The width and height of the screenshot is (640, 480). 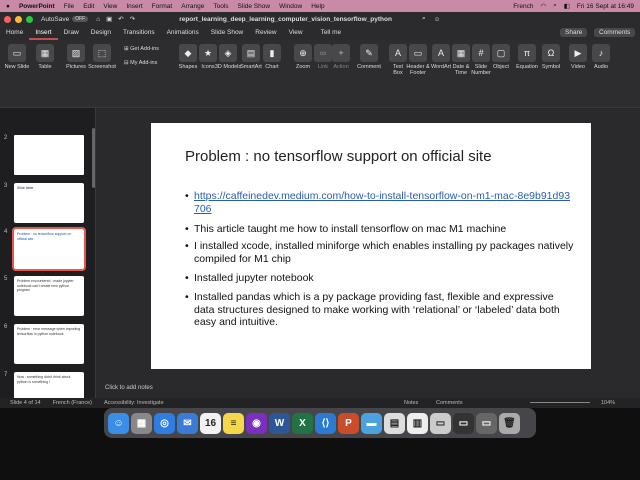 What do you see at coordinates (14, 33) in the screenshot?
I see `tab-home: Home` at bounding box center [14, 33].